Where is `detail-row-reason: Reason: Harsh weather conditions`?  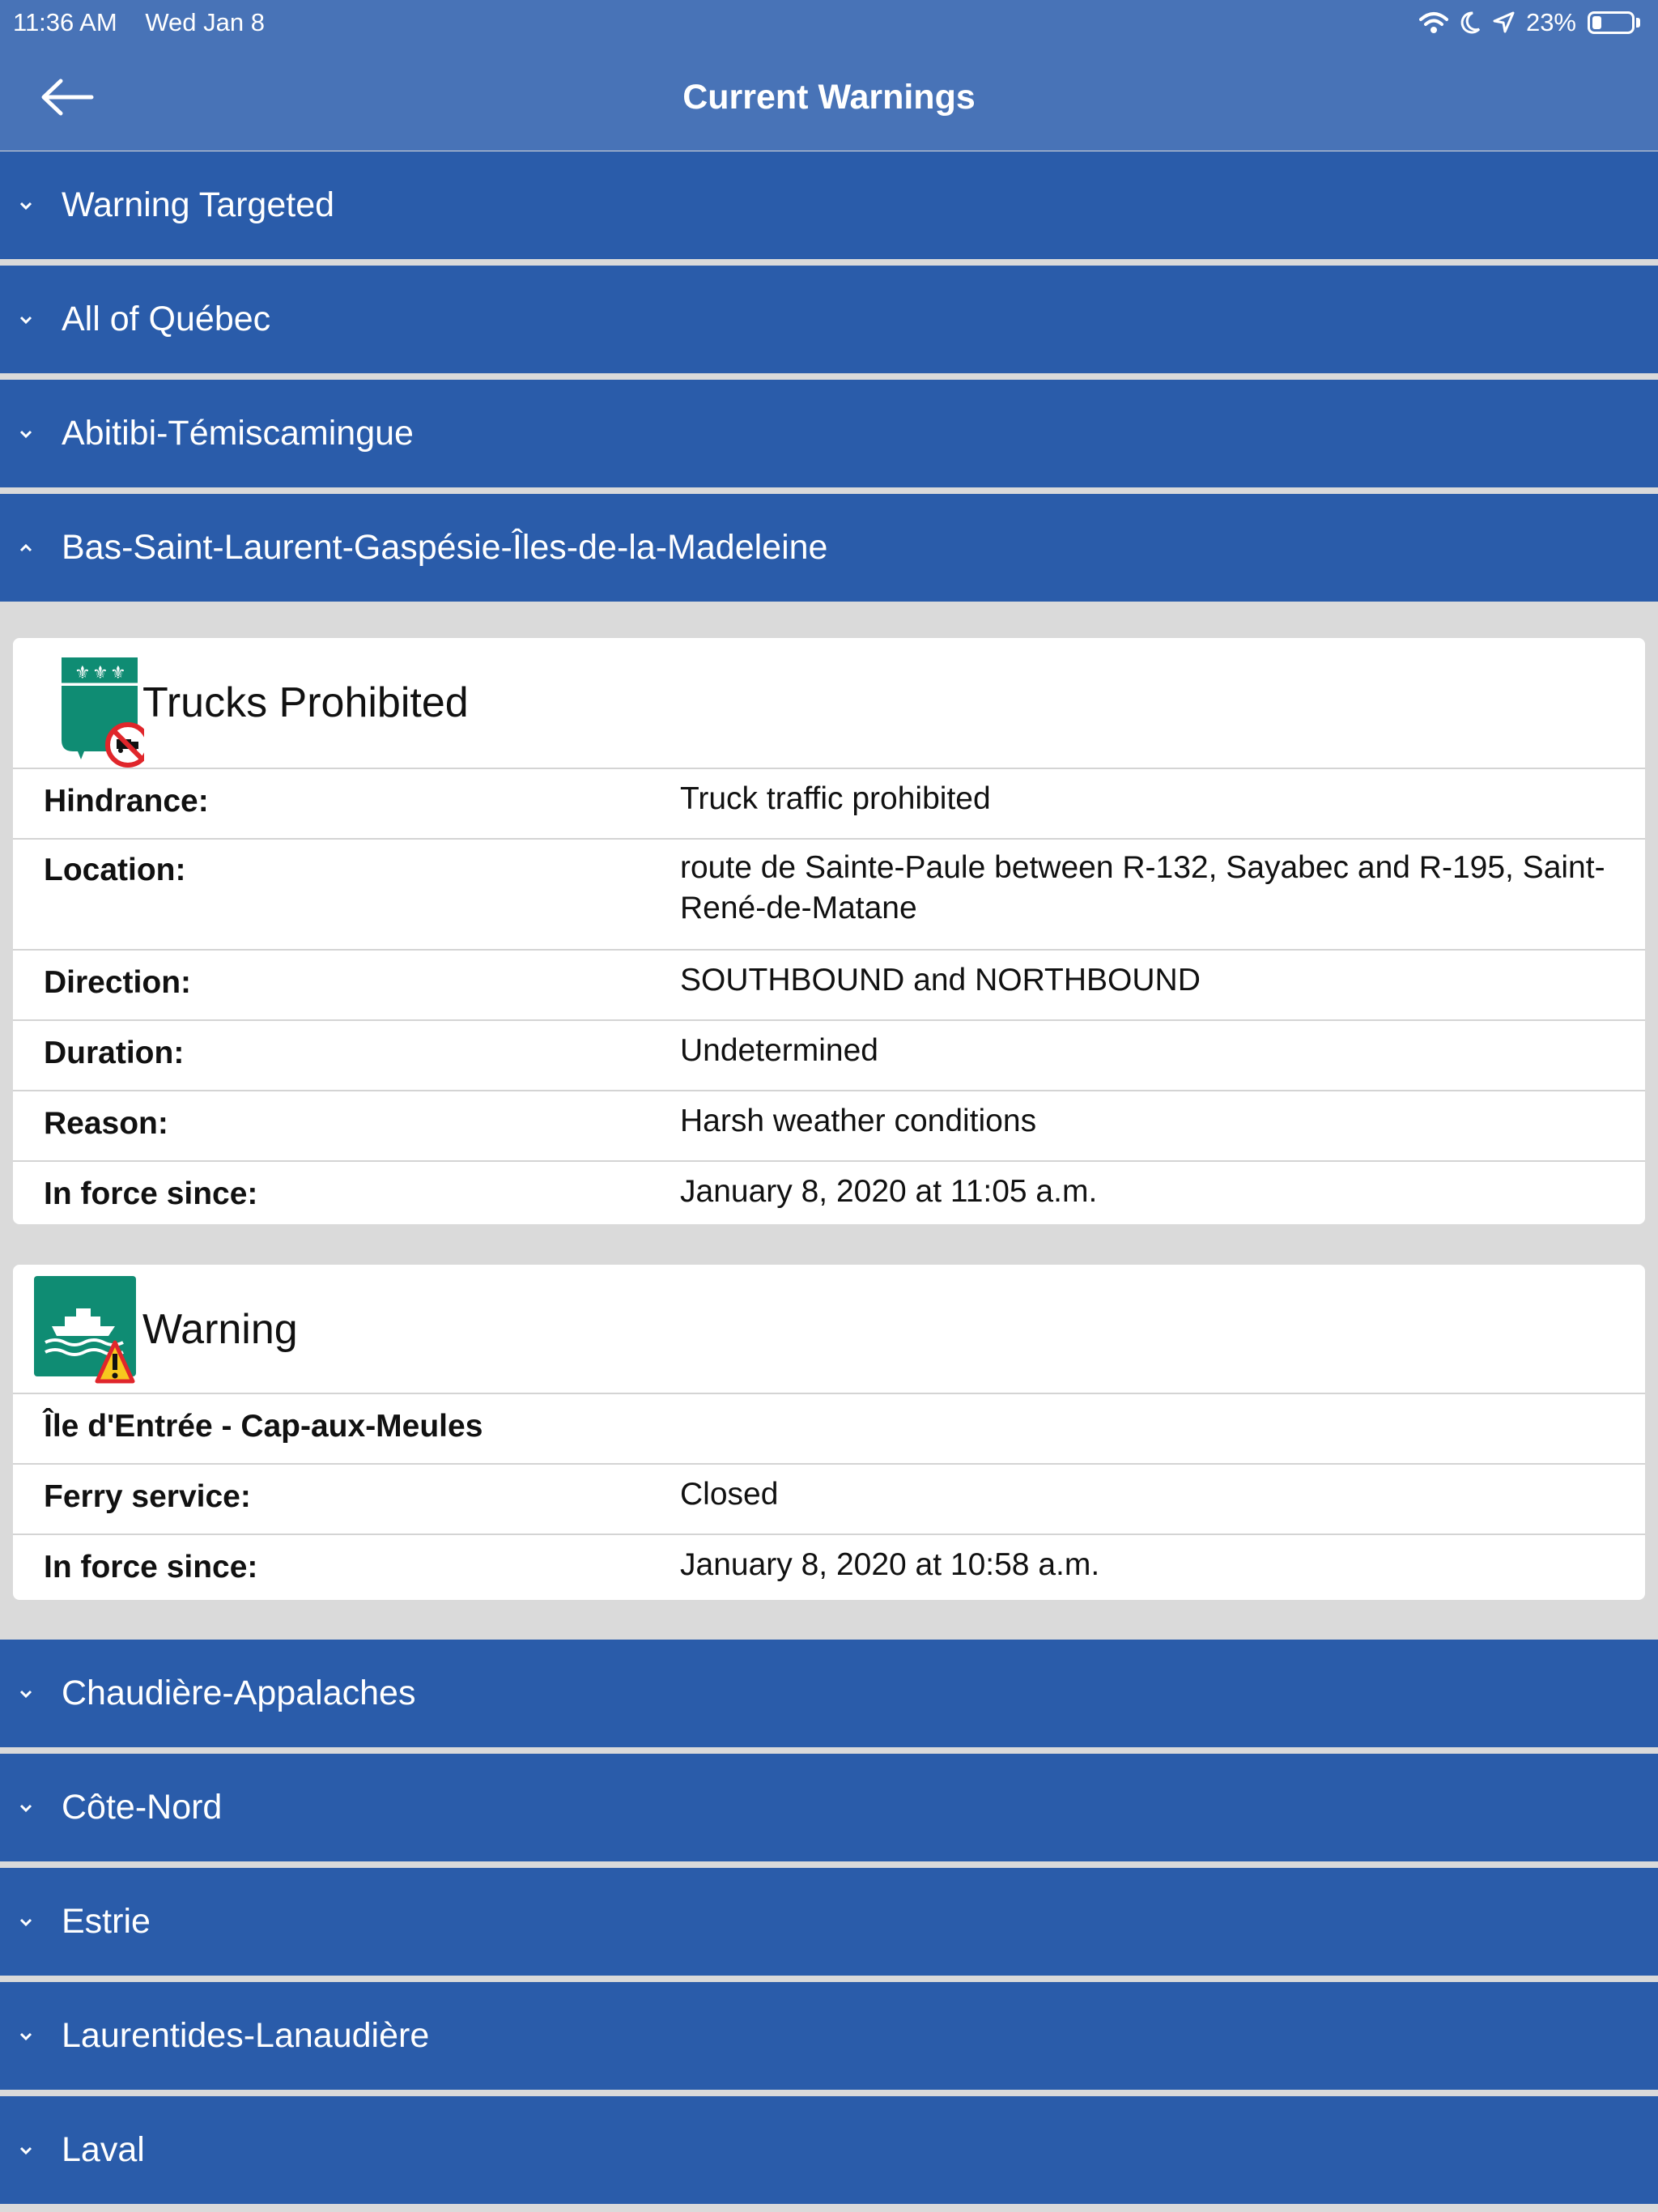
detail-row-reason: Reason: Harsh weather conditions is located at coordinates (829, 1127).